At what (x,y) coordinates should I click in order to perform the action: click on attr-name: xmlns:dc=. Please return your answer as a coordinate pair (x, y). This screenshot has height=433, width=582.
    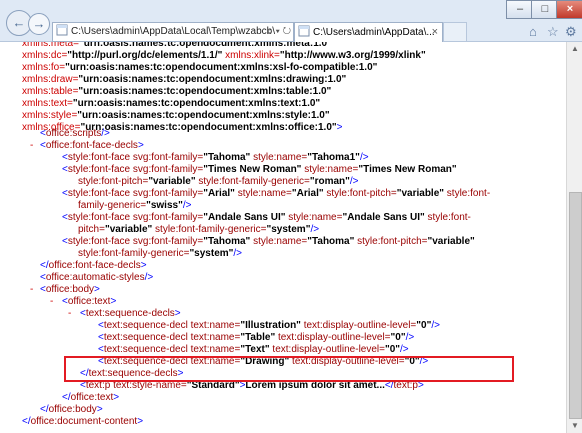
    Looking at the image, I should click on (45, 55).